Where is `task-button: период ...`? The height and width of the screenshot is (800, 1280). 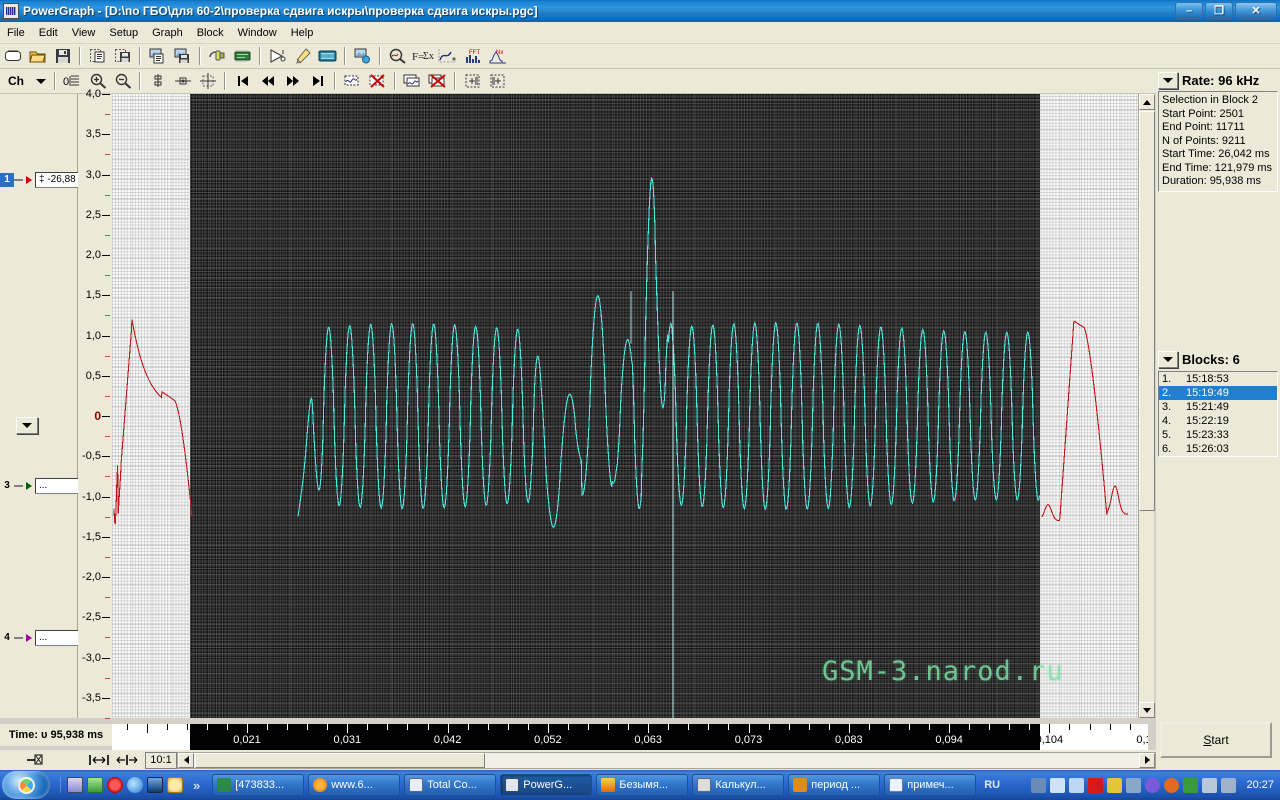 task-button: период ... is located at coordinates (834, 785).